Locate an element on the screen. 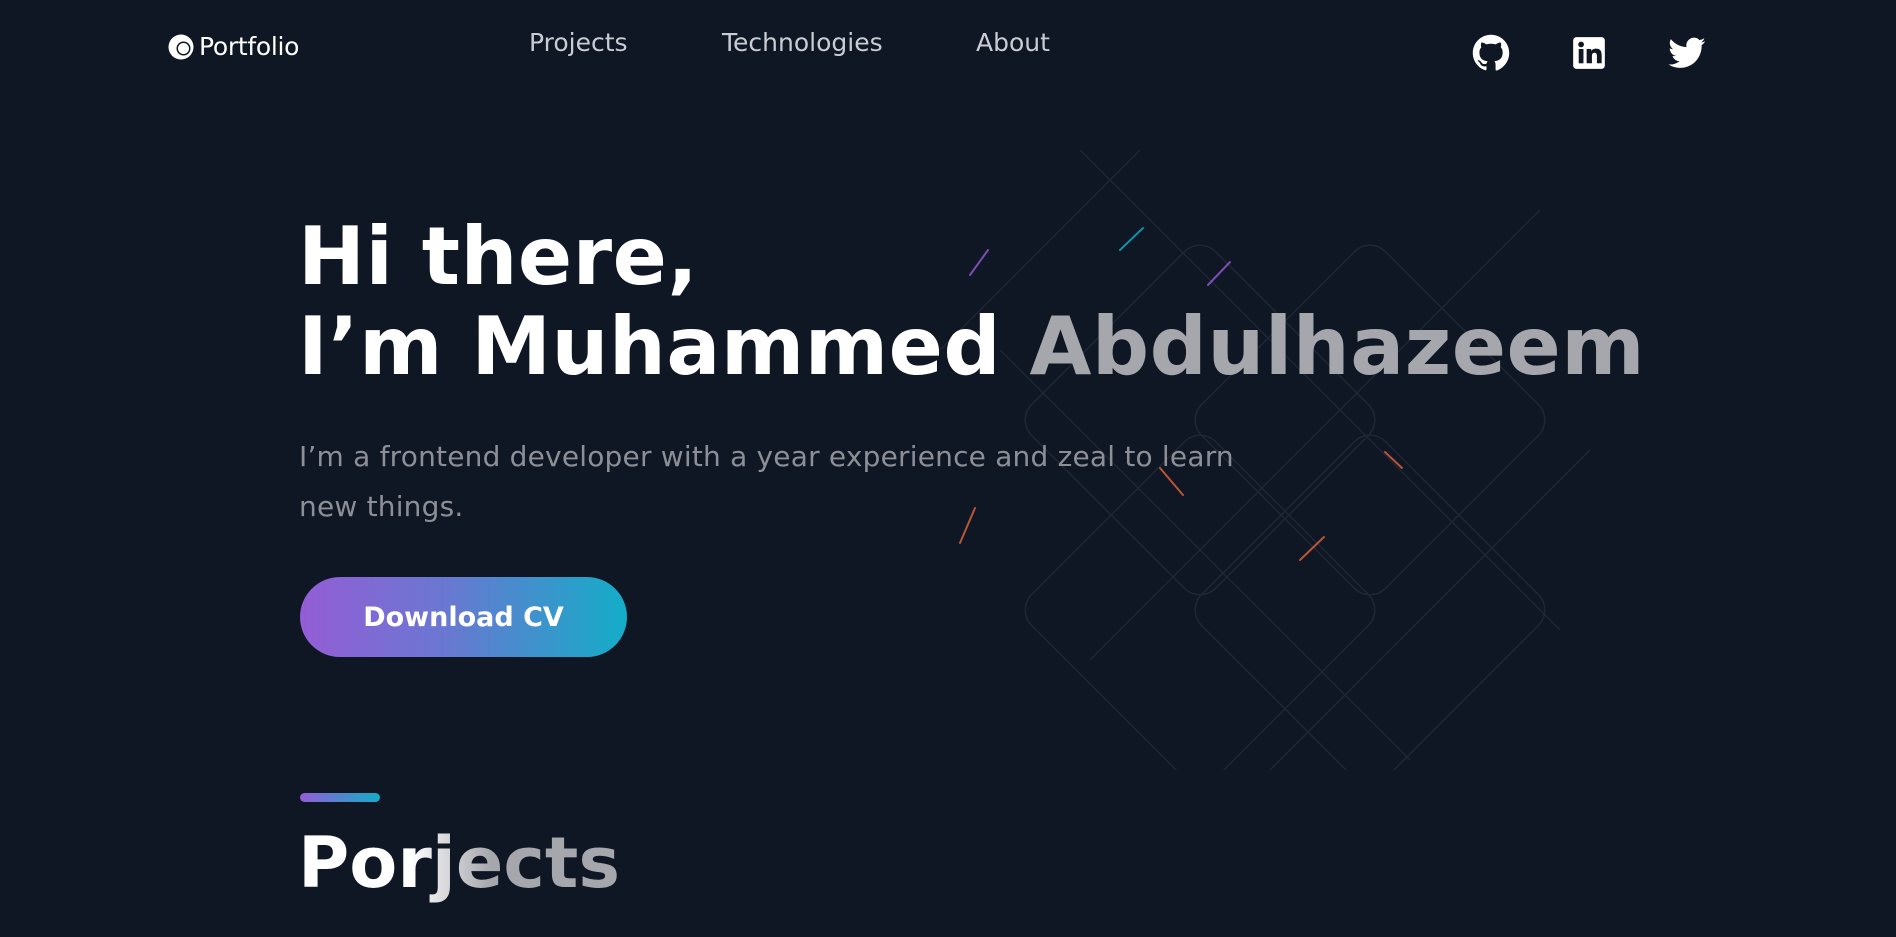 The width and height of the screenshot is (1896, 937). download-cv-button: Download CV is located at coordinates (463, 617).